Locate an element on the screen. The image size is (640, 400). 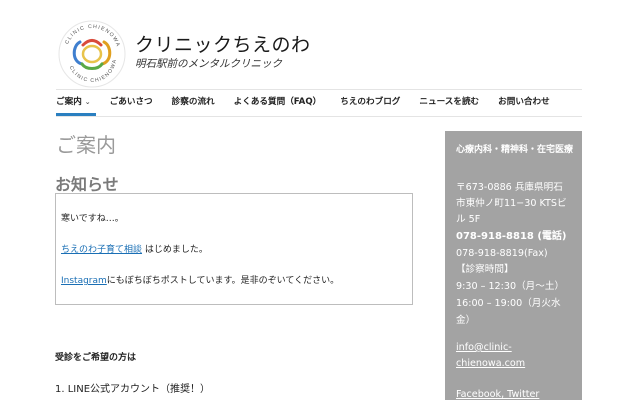
nav-item-blog: ちえのわブログ is located at coordinates (370, 102).